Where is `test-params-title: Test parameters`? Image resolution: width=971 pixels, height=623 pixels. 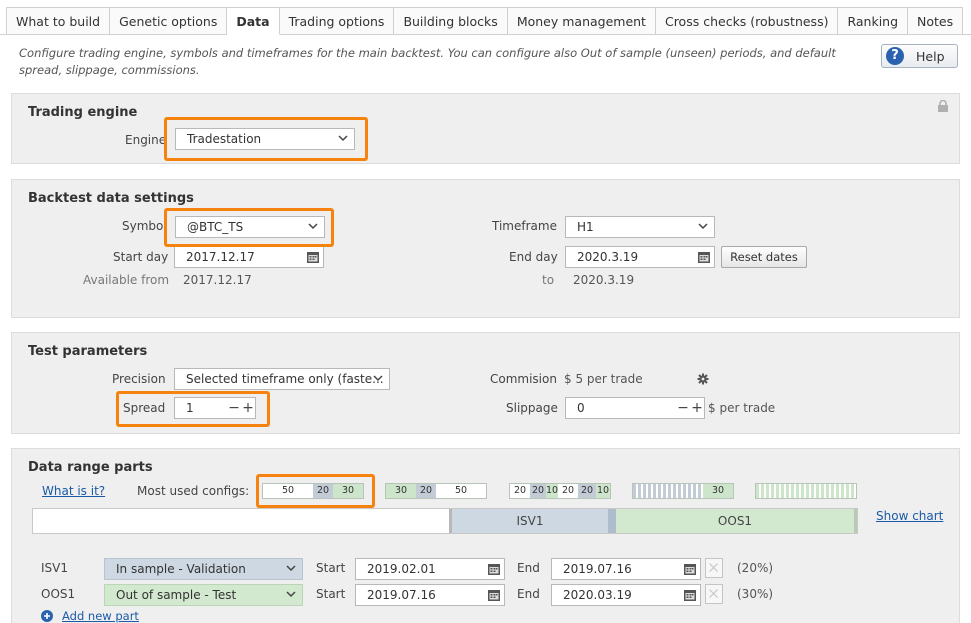 test-params-title: Test parameters is located at coordinates (88, 351).